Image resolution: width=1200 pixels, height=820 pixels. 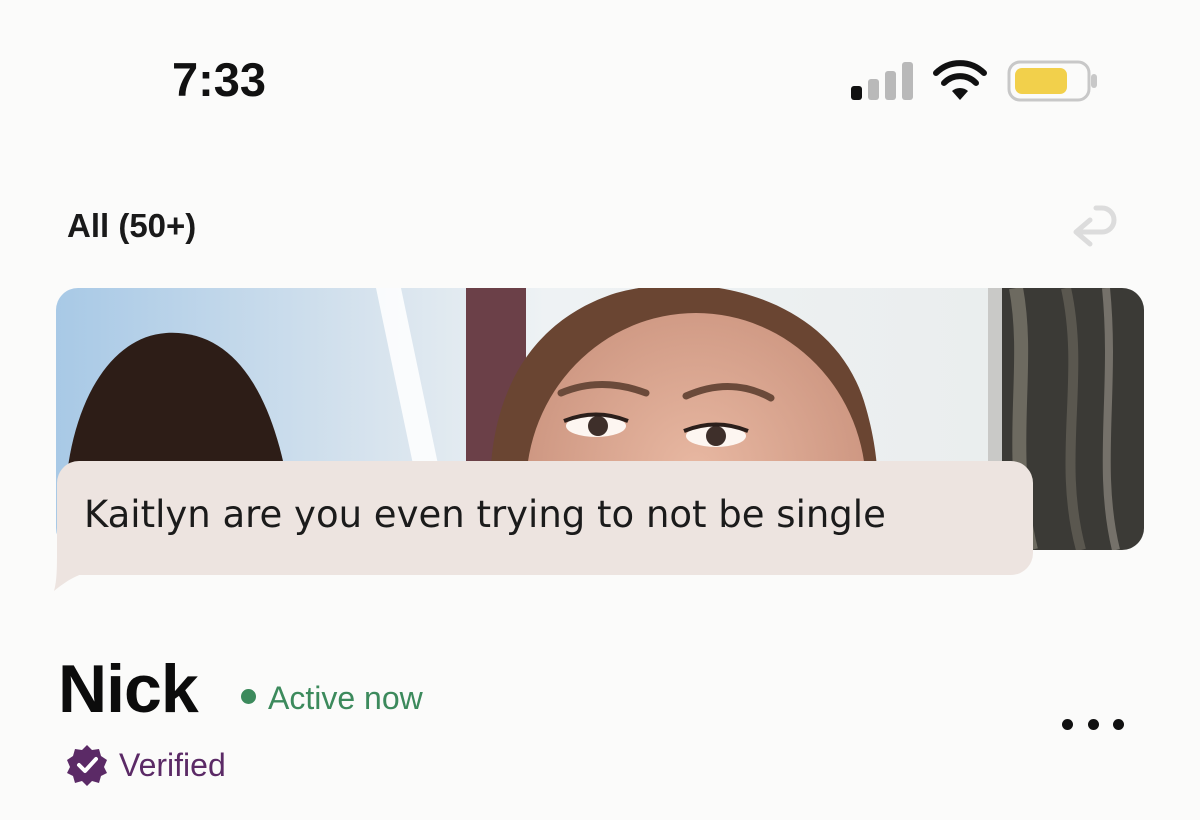 What do you see at coordinates (1095, 227) in the screenshot?
I see `undo-arrow-icon` at bounding box center [1095, 227].